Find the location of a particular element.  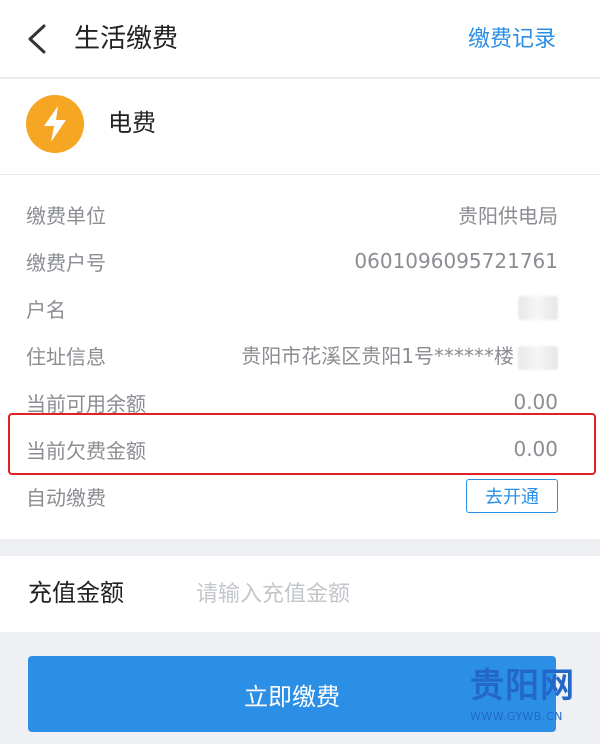

back-arrow-icon is located at coordinates (38, 39).